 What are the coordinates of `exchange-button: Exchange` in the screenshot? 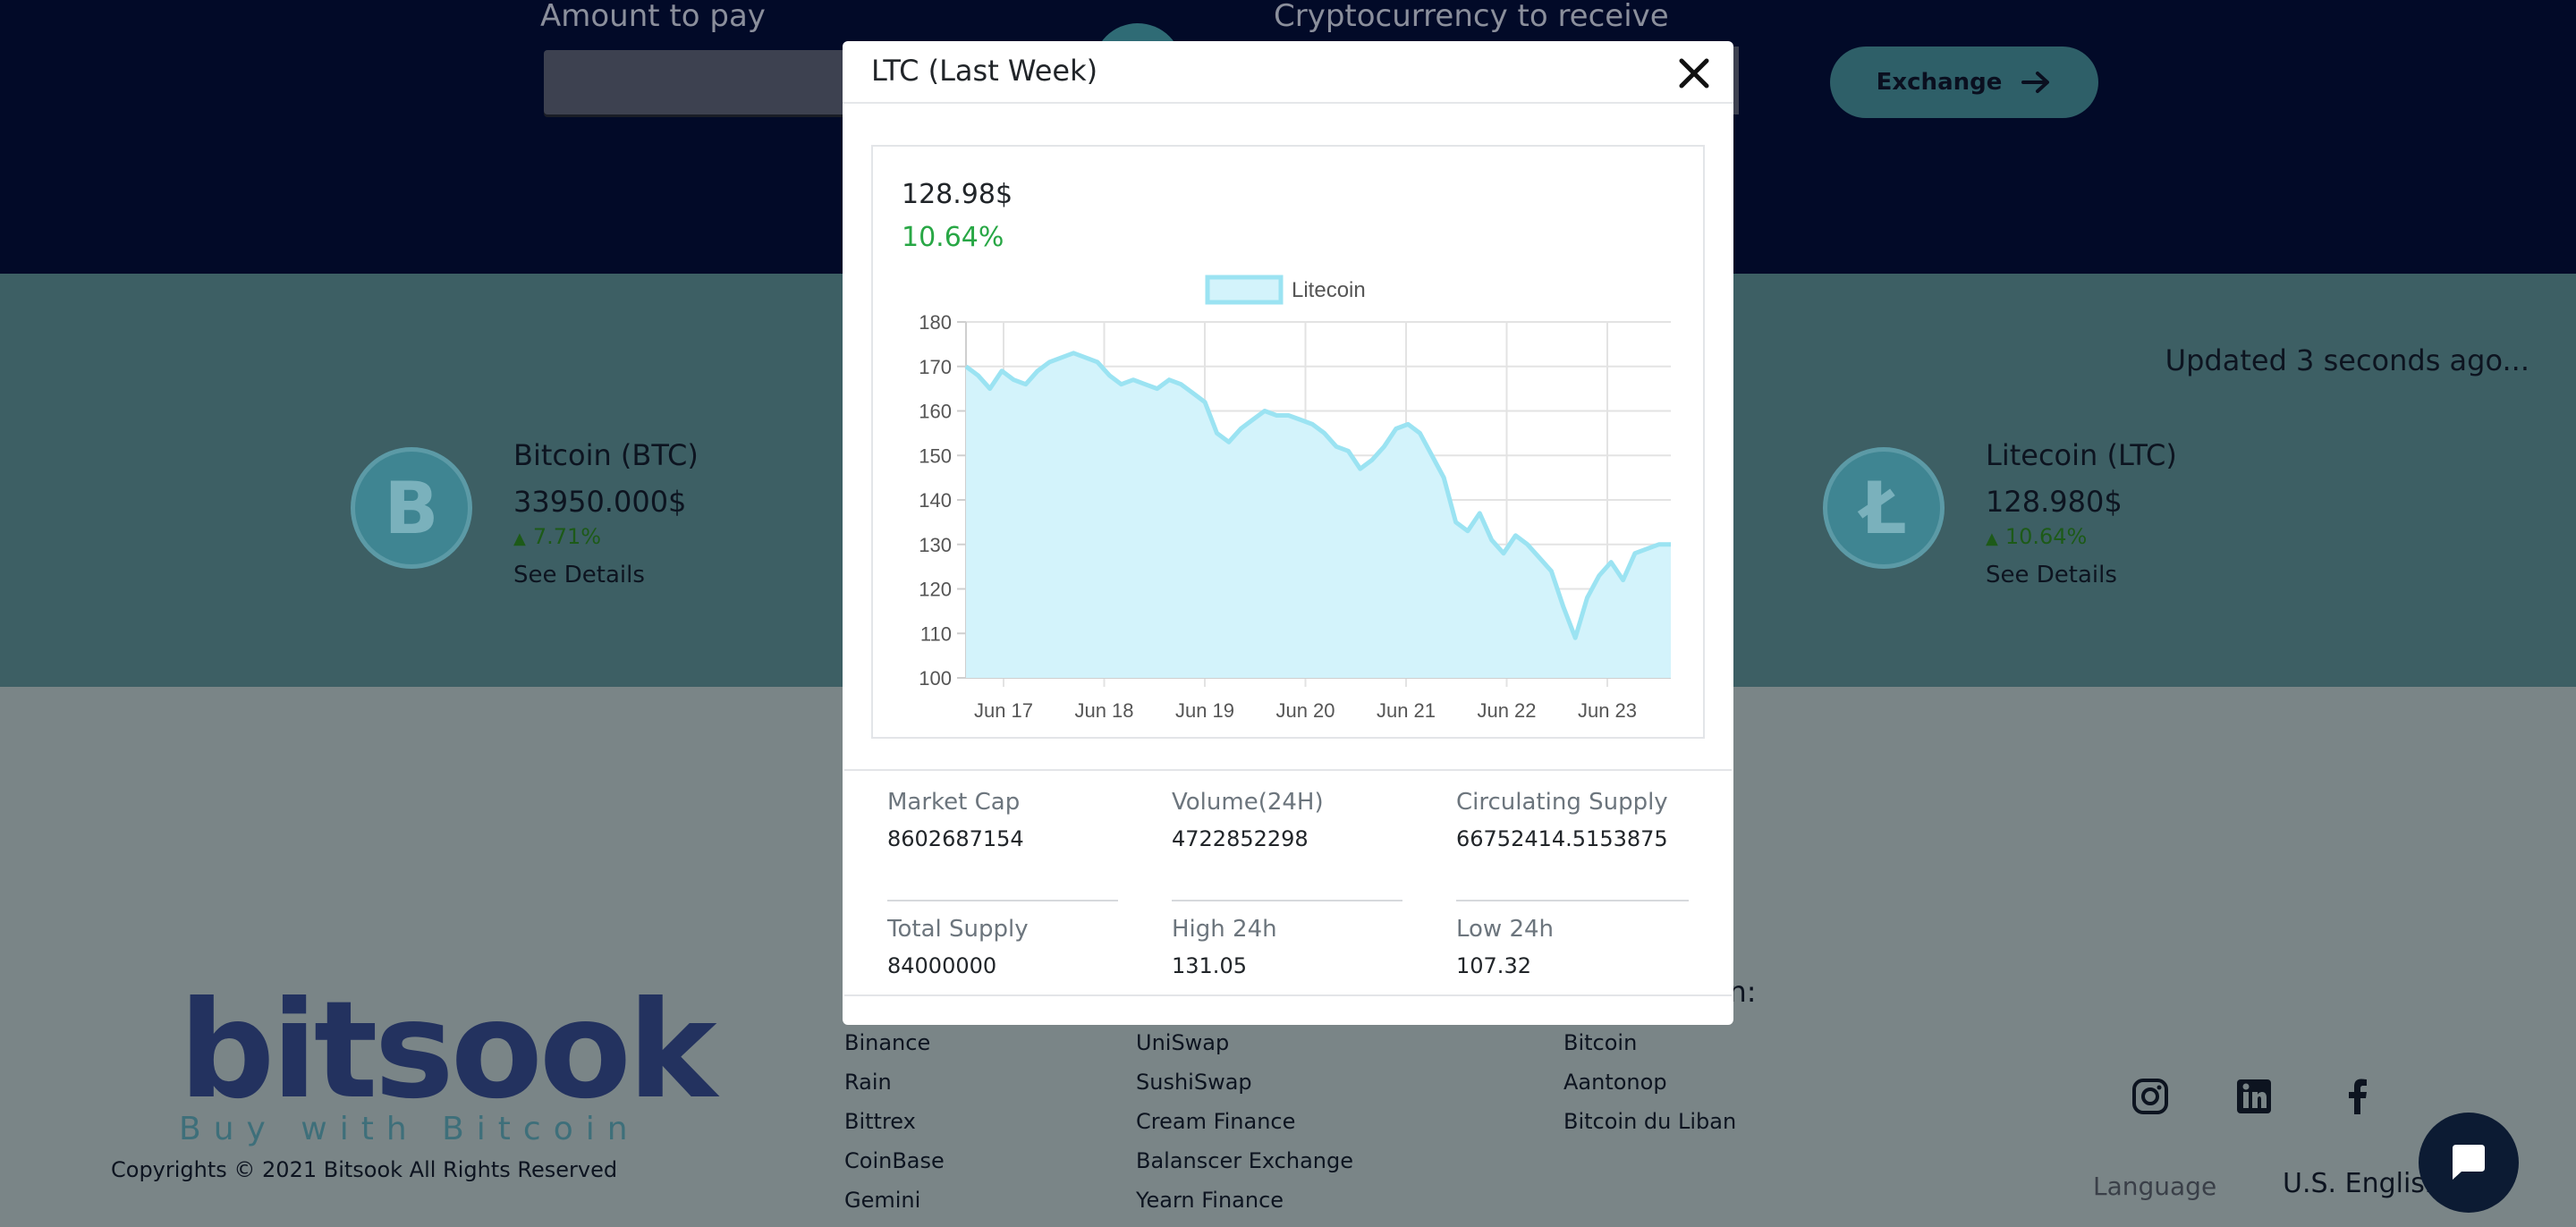 It's located at (1964, 82).